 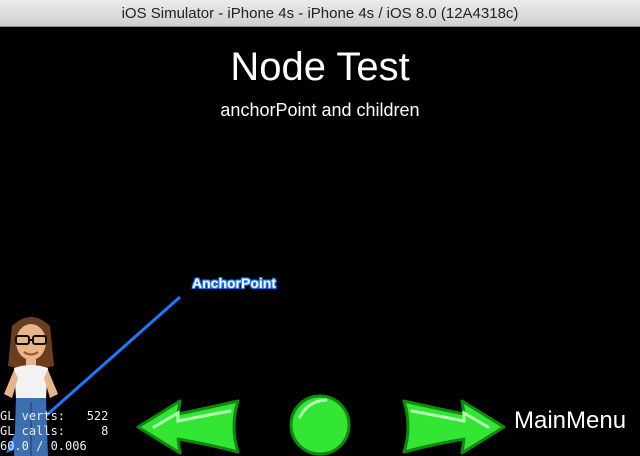 I want to click on right-arrow-icon, so click(x=454, y=427).